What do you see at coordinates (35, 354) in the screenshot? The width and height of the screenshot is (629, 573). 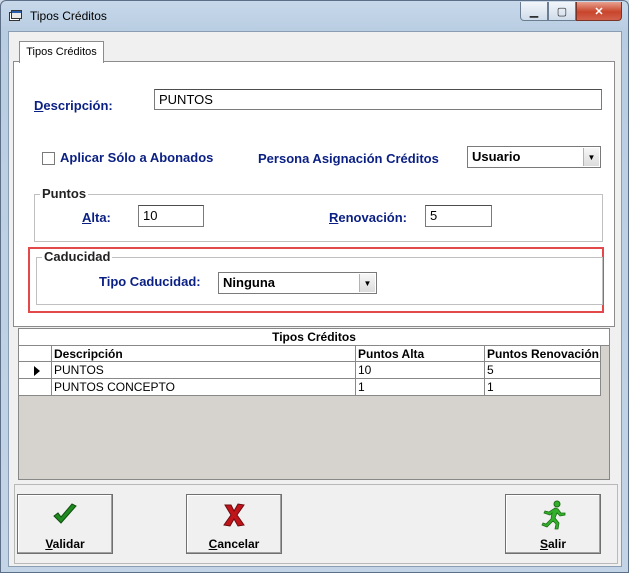 I see `row-indicator-header` at bounding box center [35, 354].